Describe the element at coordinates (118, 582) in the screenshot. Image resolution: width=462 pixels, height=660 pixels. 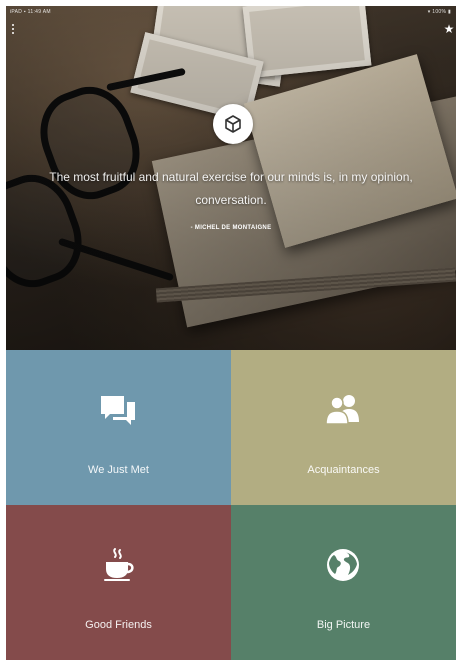
I see `category-tile-good-friends: Good Friends` at that location.